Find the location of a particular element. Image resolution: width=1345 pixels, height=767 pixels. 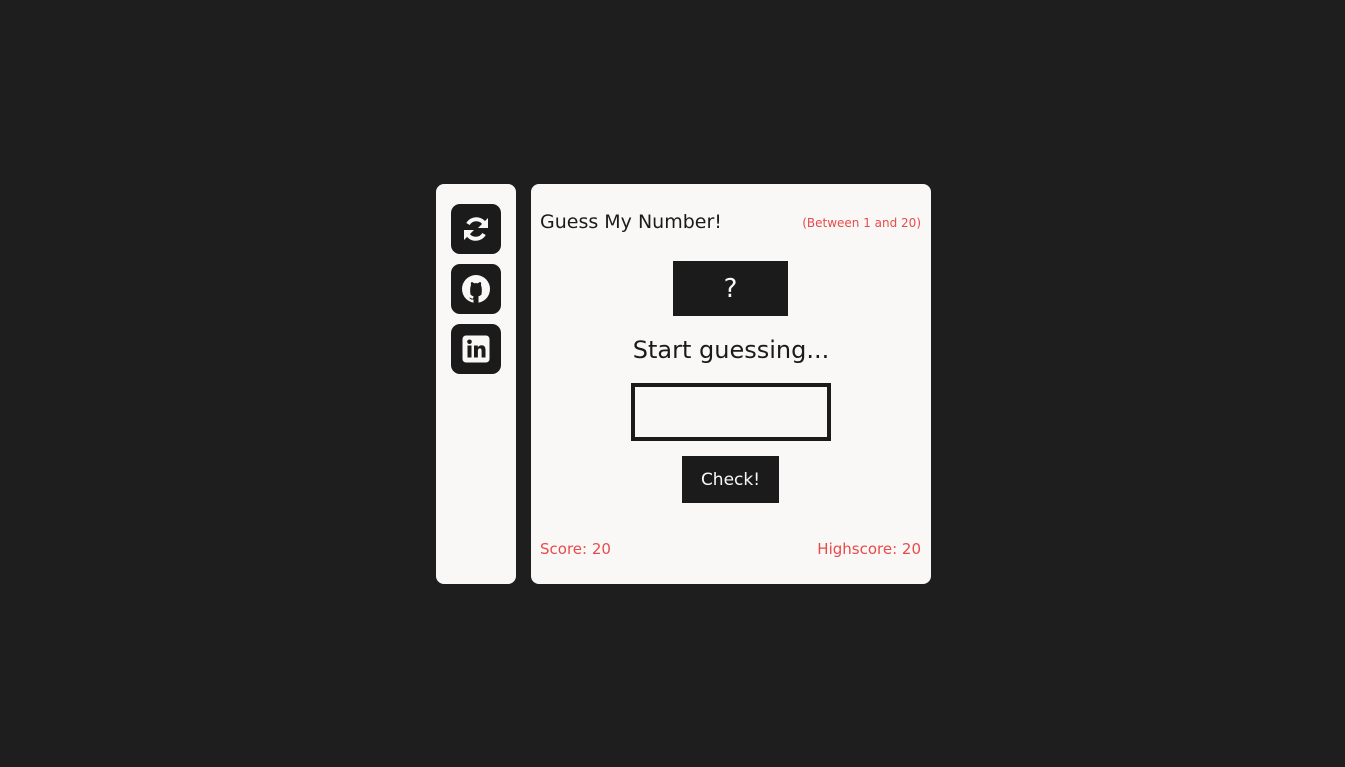

guess-input is located at coordinates (731, 412).